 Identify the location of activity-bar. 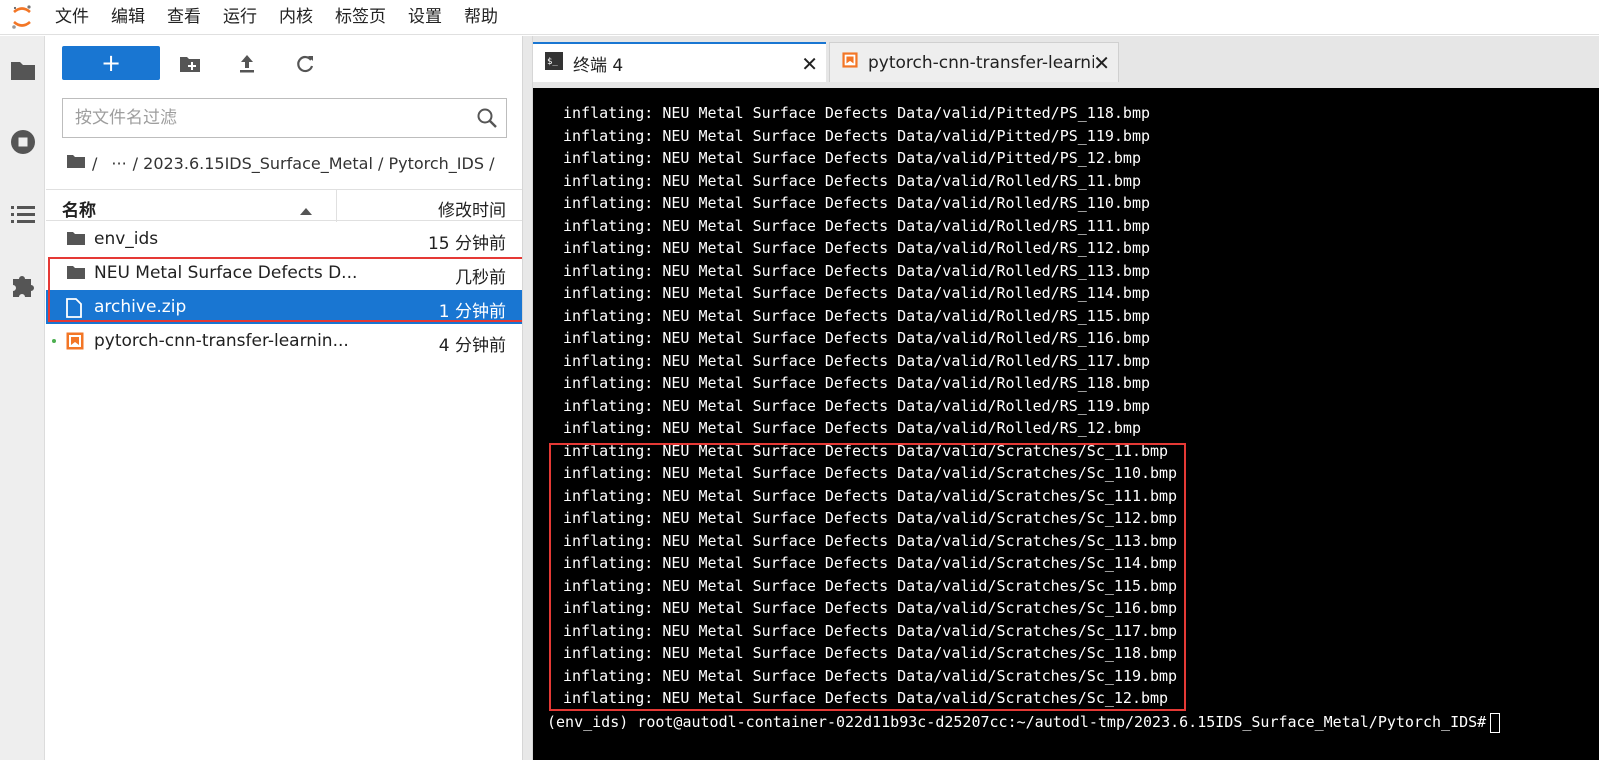
(22, 398).